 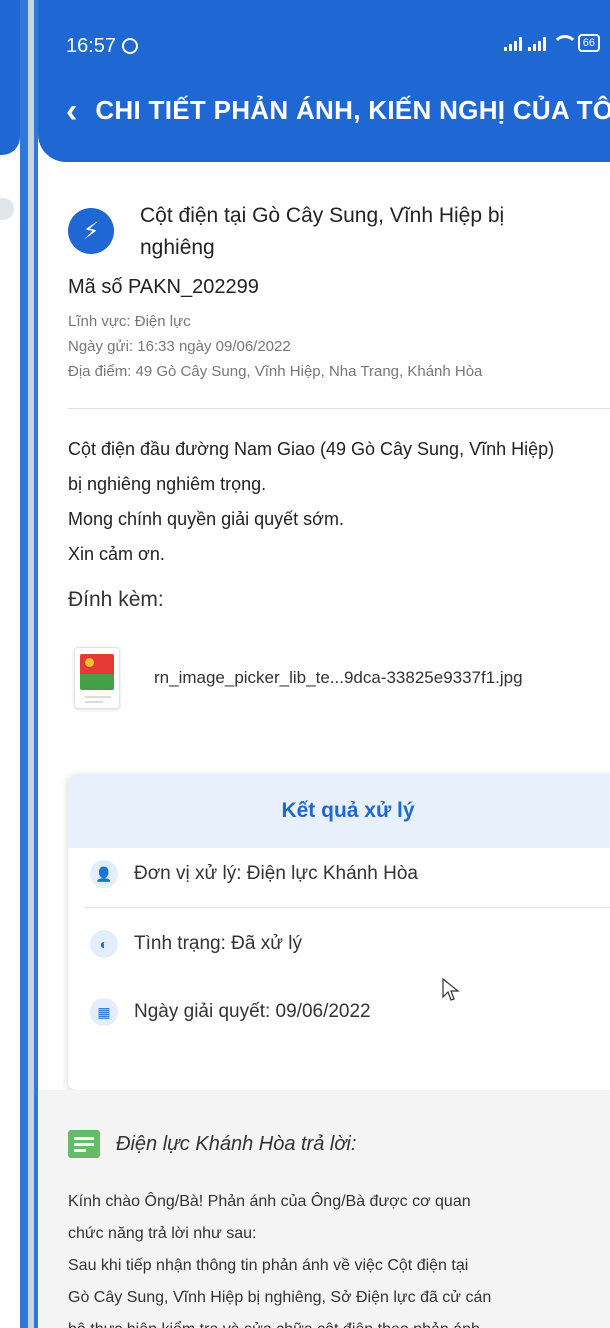 What do you see at coordinates (339, 408) in the screenshot?
I see `divider` at bounding box center [339, 408].